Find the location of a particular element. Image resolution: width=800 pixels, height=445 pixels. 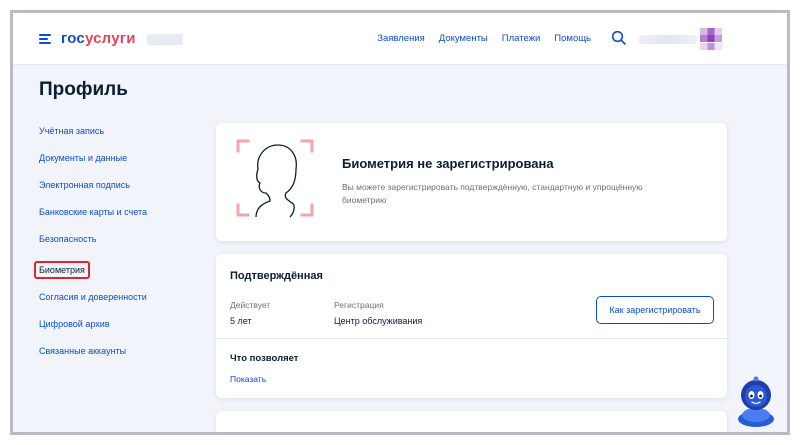

face-scan-icon is located at coordinates (275, 178).